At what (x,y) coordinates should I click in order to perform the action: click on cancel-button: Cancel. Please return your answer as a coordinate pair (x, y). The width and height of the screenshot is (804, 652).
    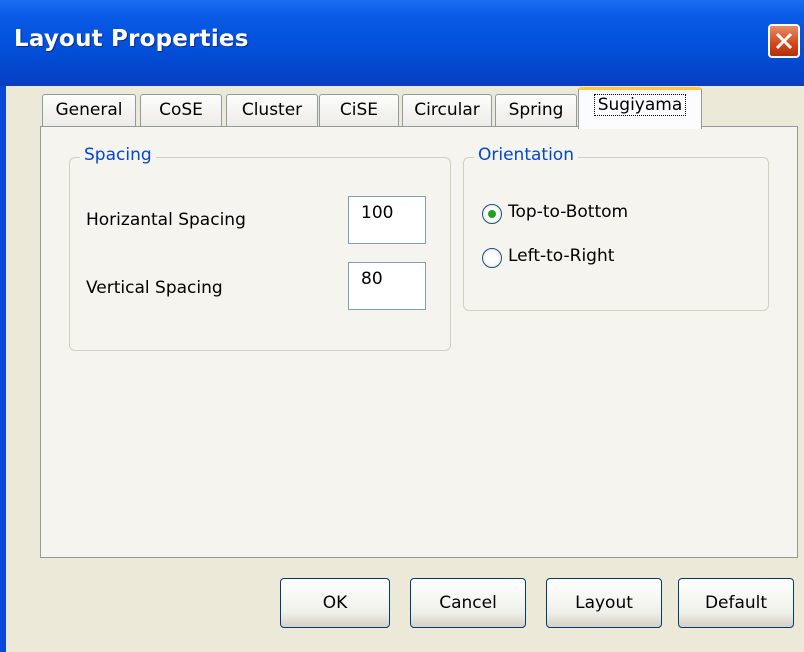
    Looking at the image, I should click on (468, 603).